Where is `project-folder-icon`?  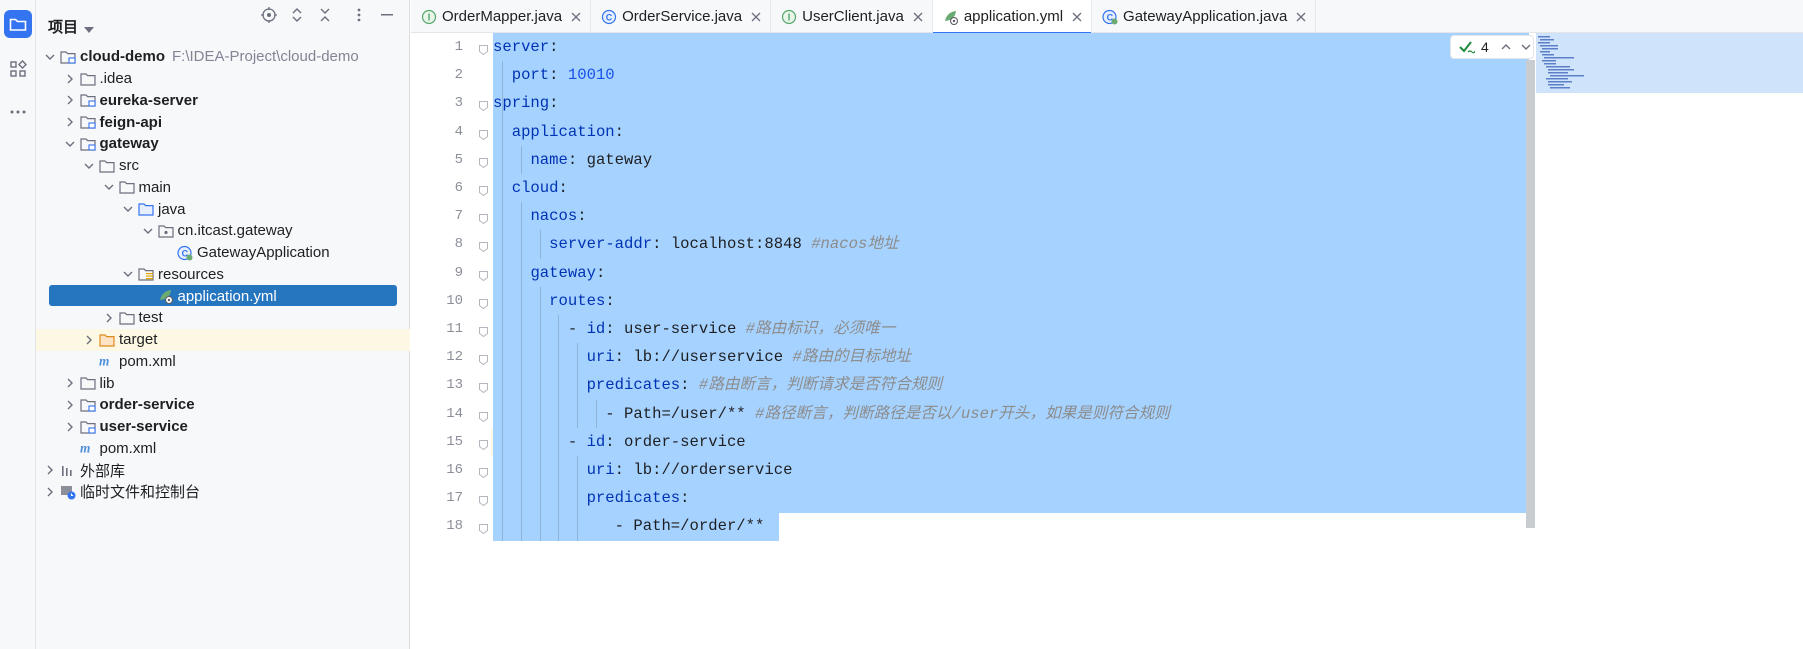 project-folder-icon is located at coordinates (18, 24).